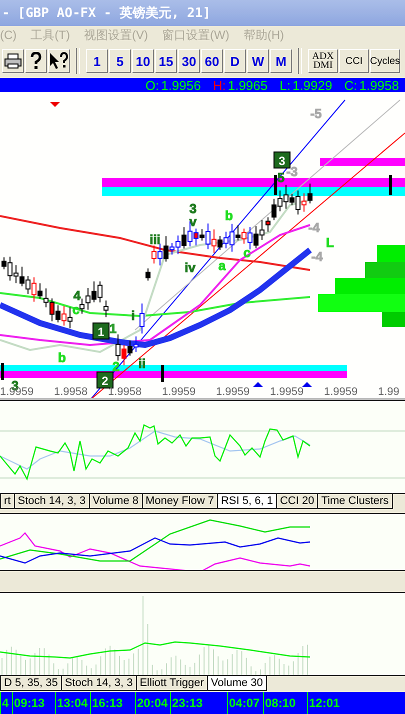 The height and width of the screenshot is (714, 405). I want to click on indicator-button: Cycles, so click(385, 61).